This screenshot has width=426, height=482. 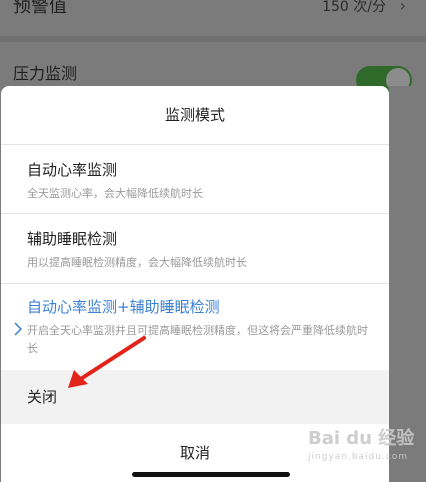 What do you see at coordinates (407, 284) in the screenshot?
I see `background-right-strip` at bounding box center [407, 284].